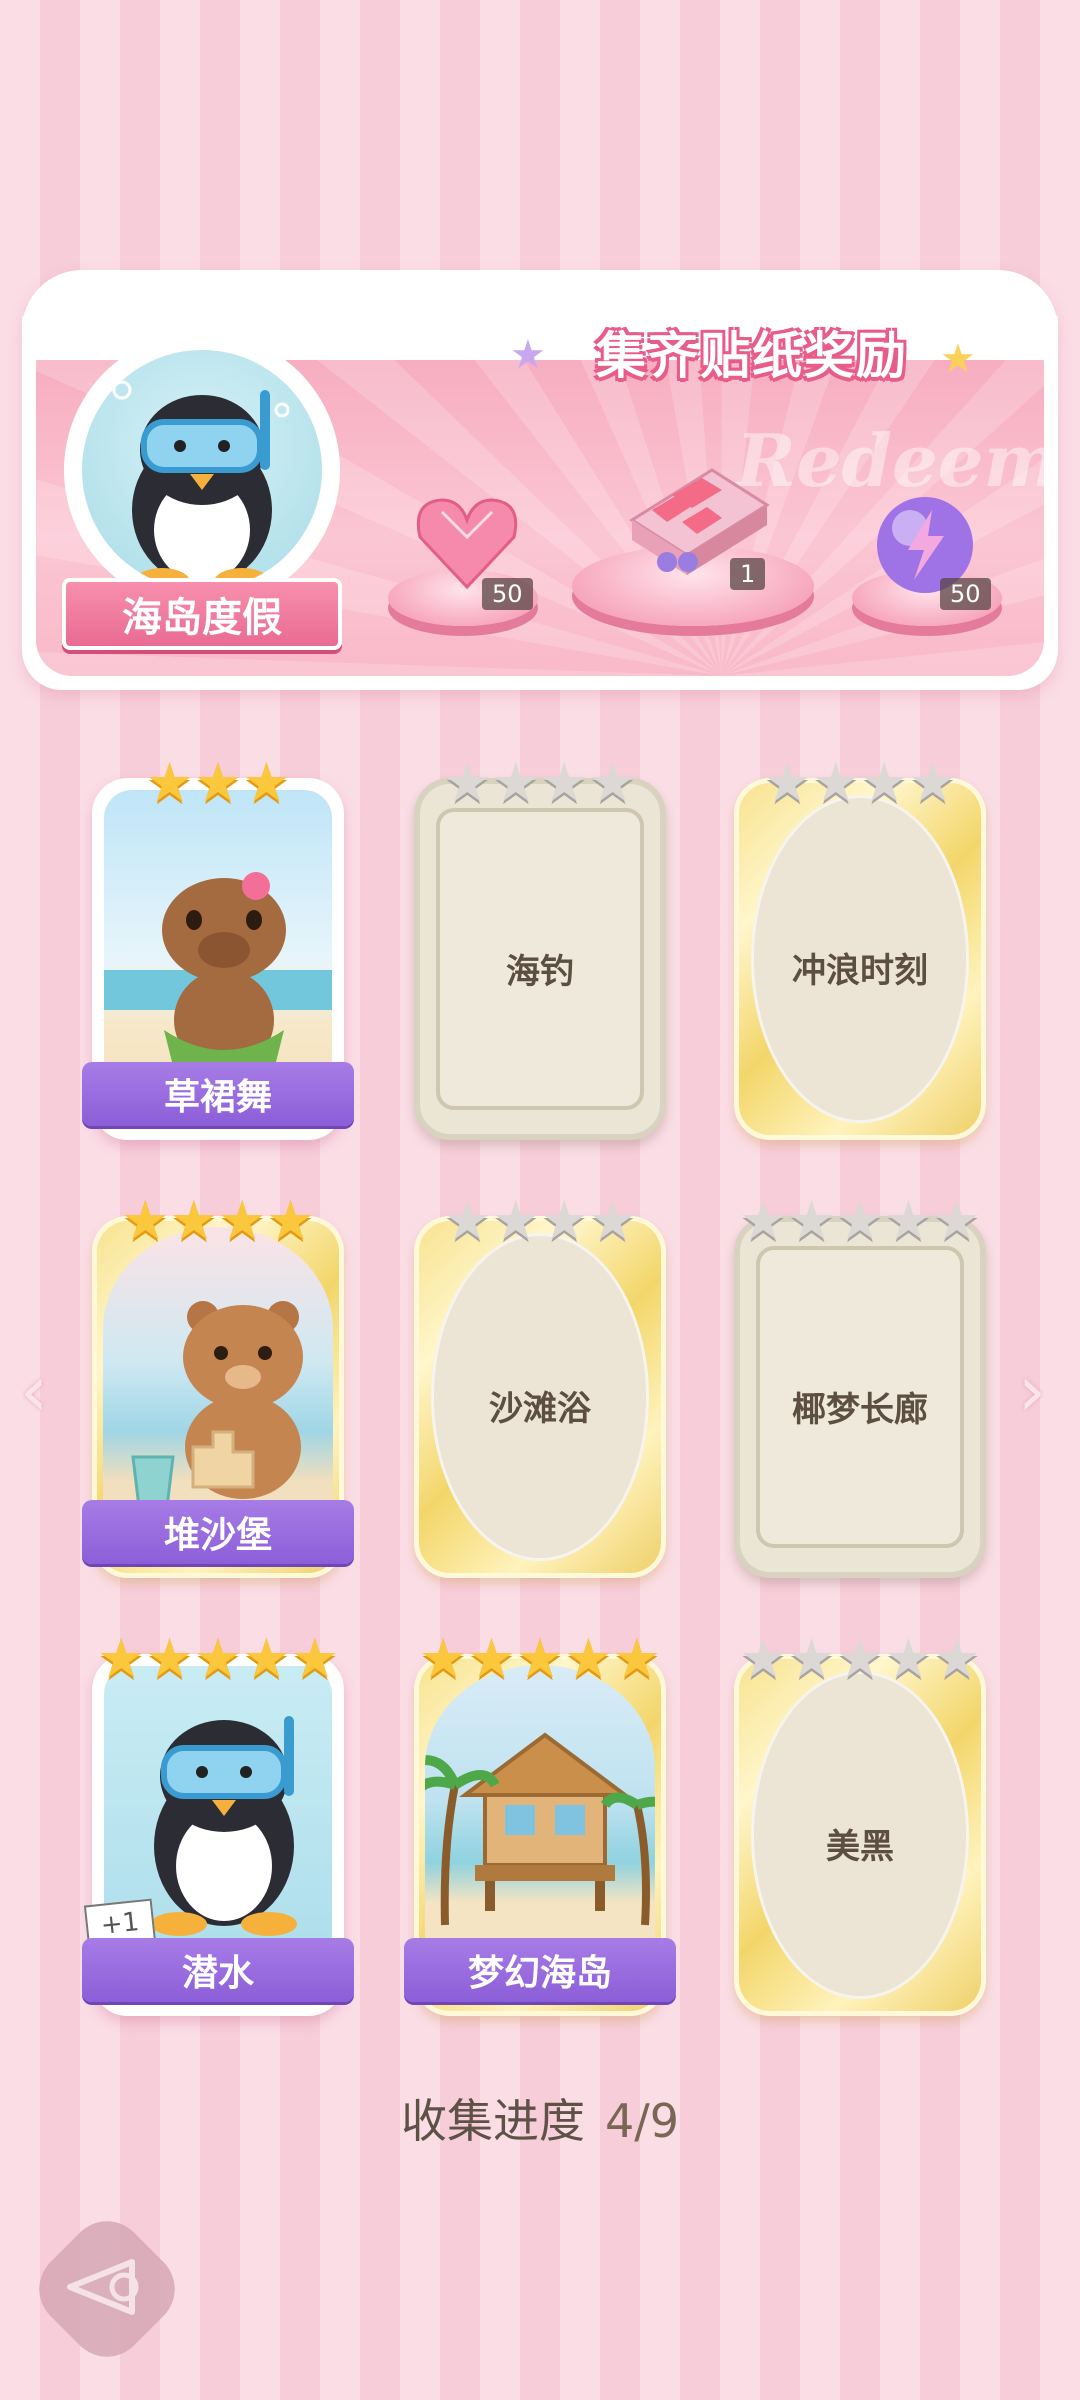 The width and height of the screenshot is (1080, 2400). What do you see at coordinates (1032, 1391) in the screenshot?
I see `next-page-arrow-icon: ›` at bounding box center [1032, 1391].